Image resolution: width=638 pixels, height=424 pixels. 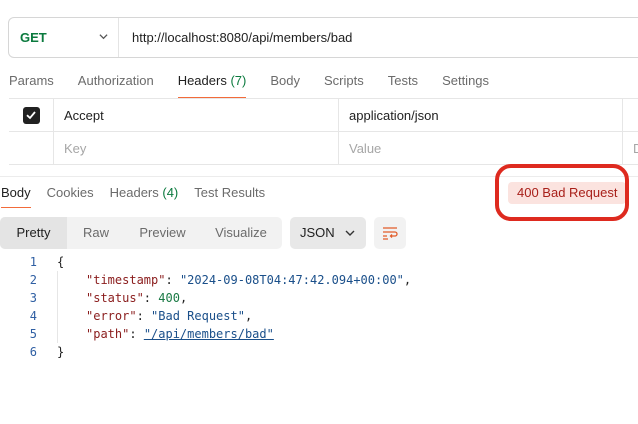 I want to click on json-value: "Bad Request", so click(x=198, y=316).